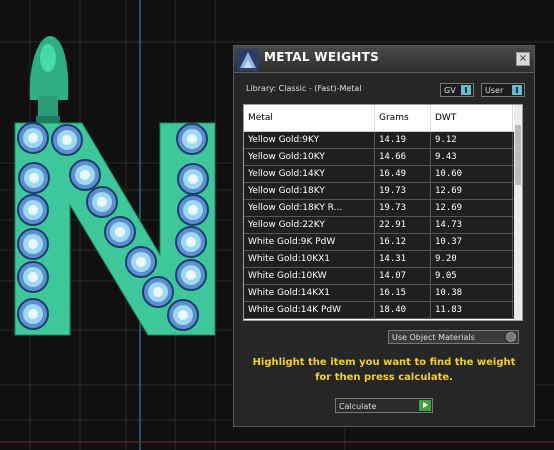 This screenshot has height=450, width=554. I want to click on column-header-grams: Grams, so click(403, 118).